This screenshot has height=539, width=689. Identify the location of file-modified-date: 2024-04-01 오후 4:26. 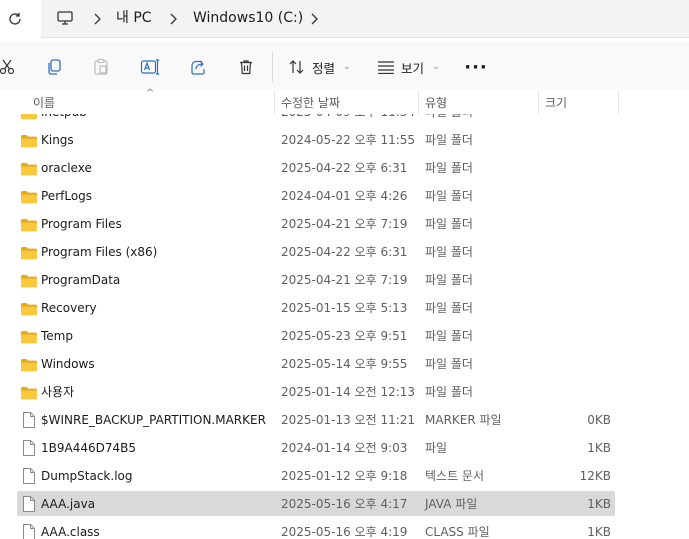
(344, 196).